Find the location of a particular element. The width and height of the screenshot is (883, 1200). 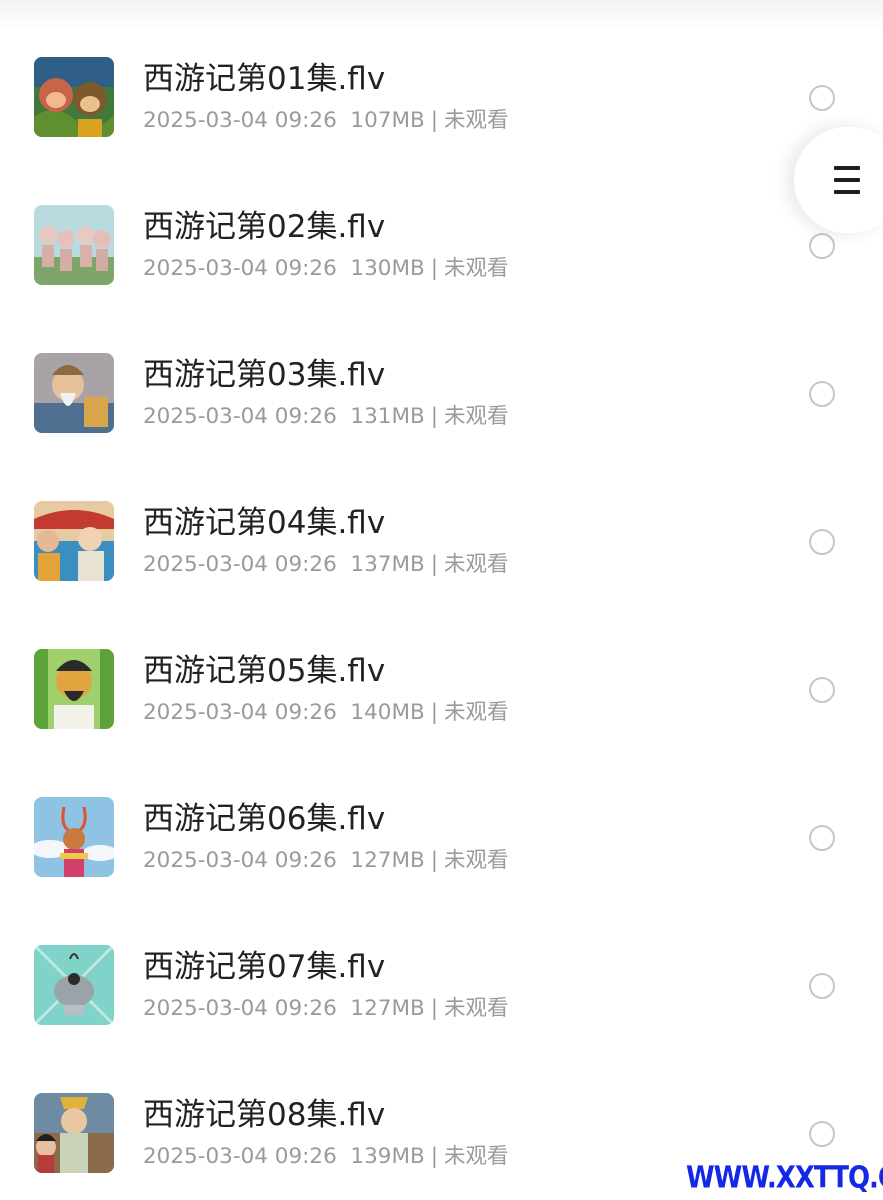

watermark: WWW.XXTTQ.COM is located at coordinates (784, 1178).